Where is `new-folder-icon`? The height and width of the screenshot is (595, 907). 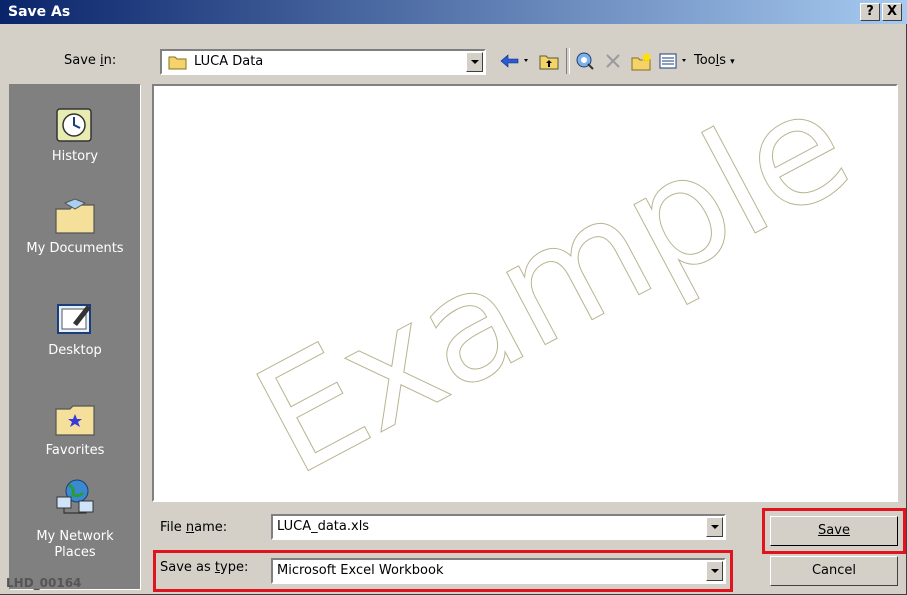 new-folder-icon is located at coordinates (641, 61).